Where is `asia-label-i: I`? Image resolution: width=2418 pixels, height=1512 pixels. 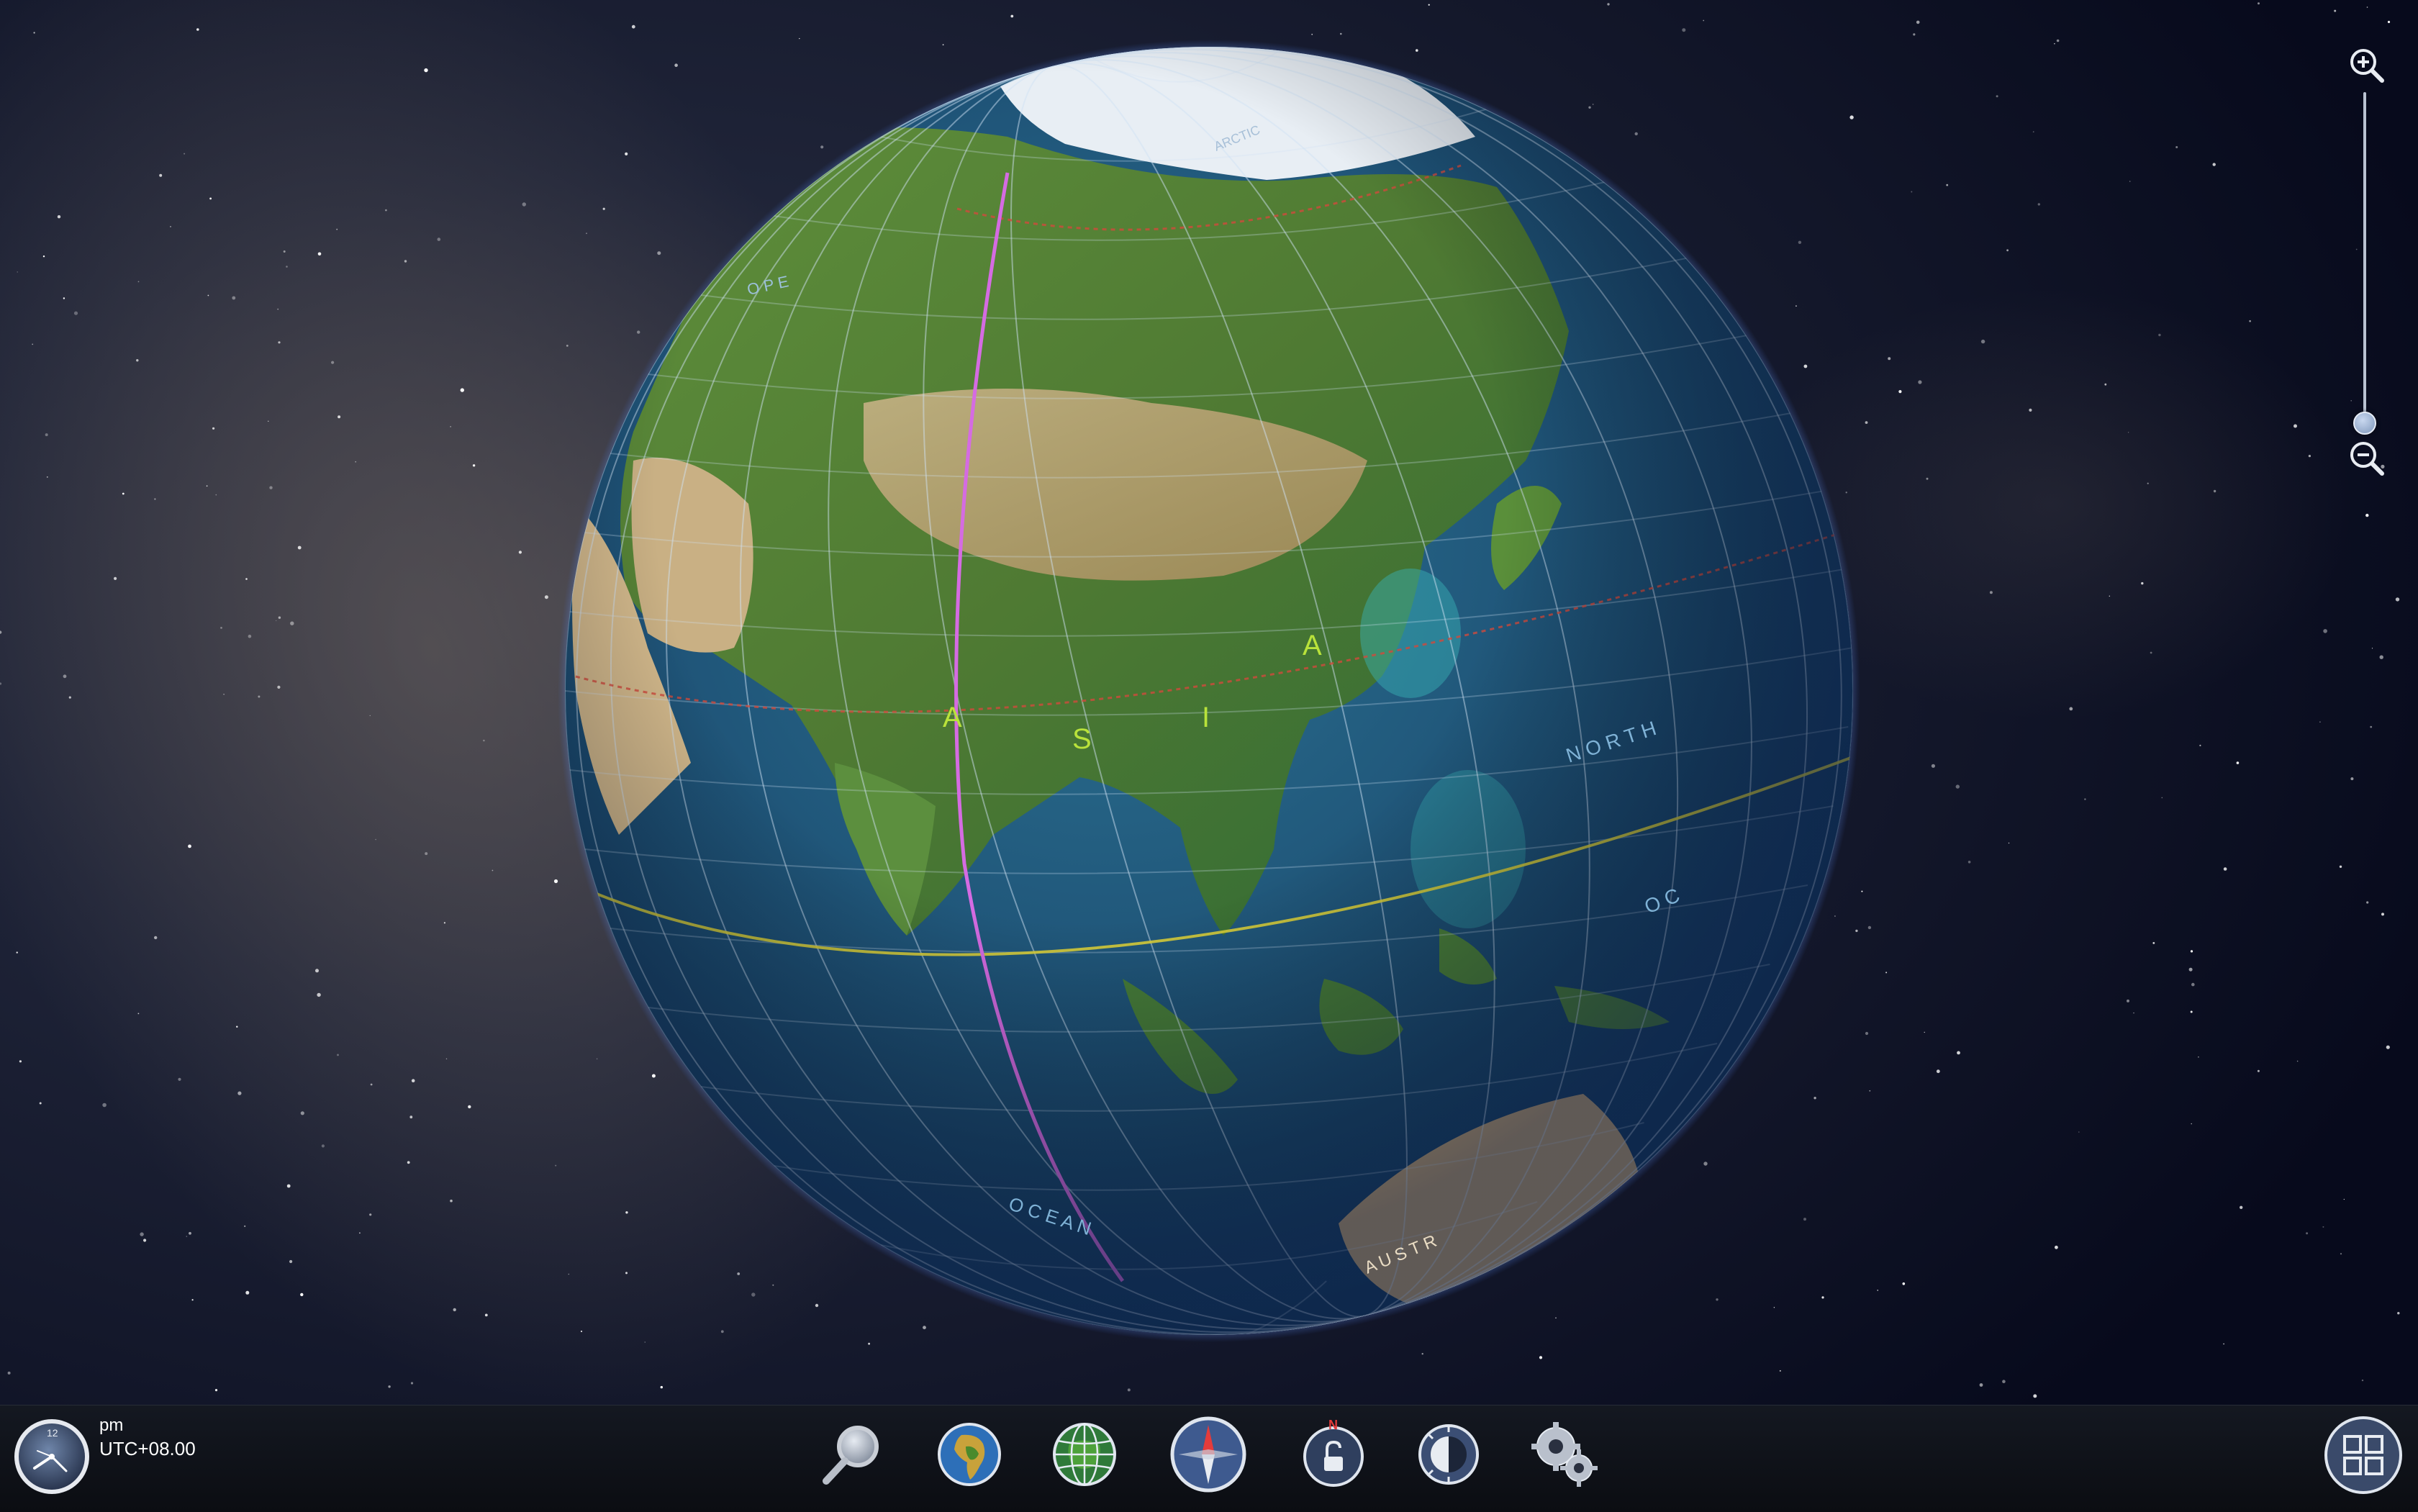
asia-label-i: I is located at coordinates (1206, 718).